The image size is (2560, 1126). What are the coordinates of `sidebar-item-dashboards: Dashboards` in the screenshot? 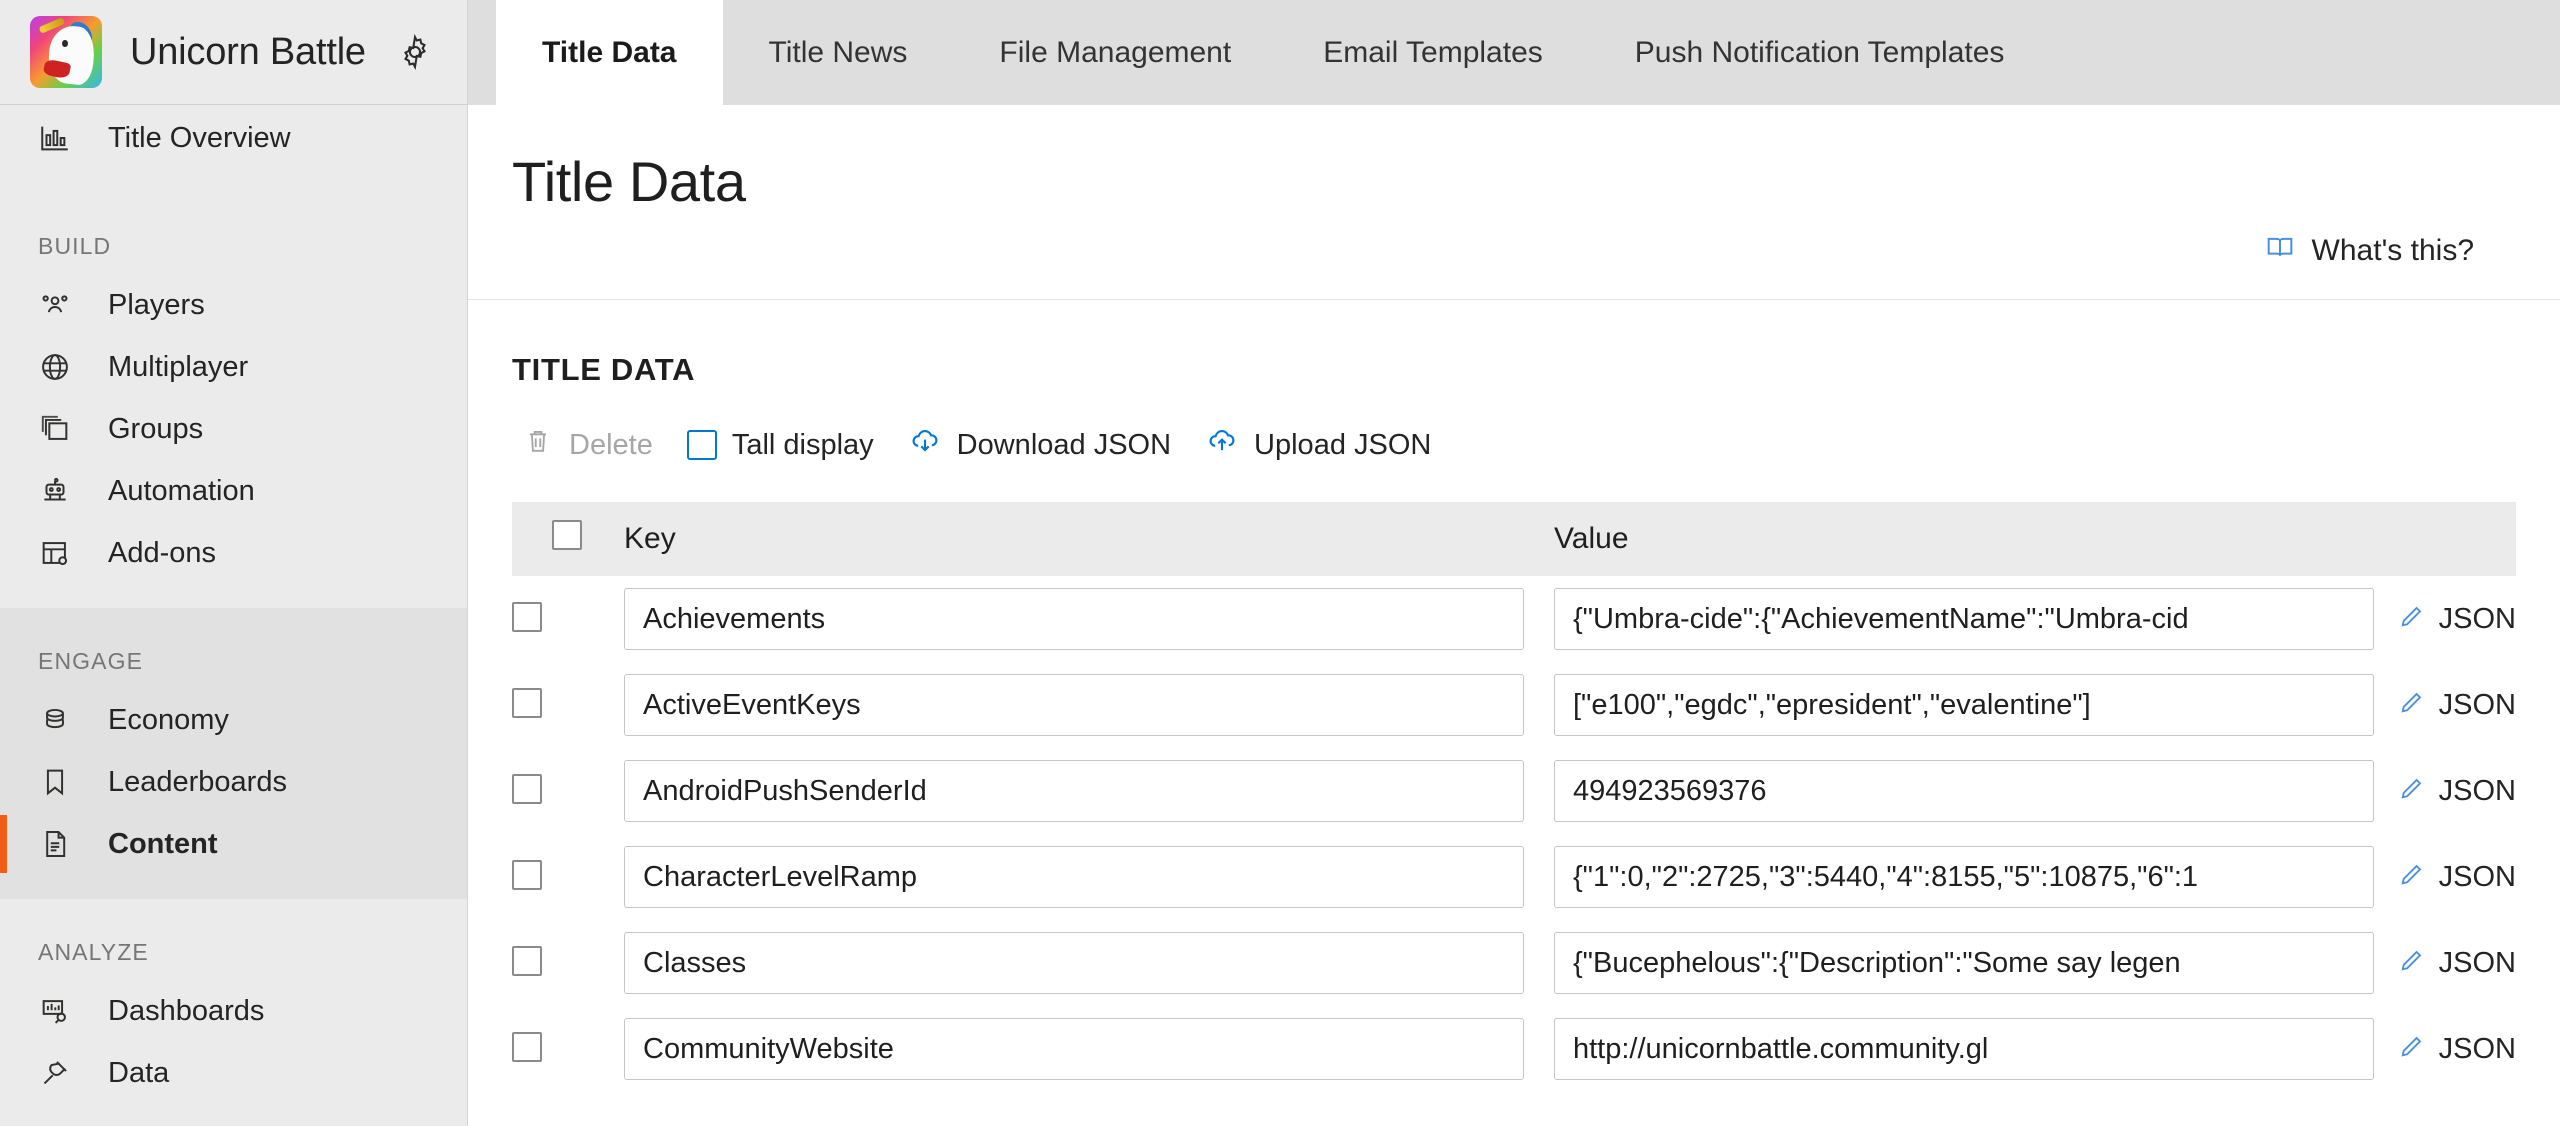 It's located at (233, 1011).